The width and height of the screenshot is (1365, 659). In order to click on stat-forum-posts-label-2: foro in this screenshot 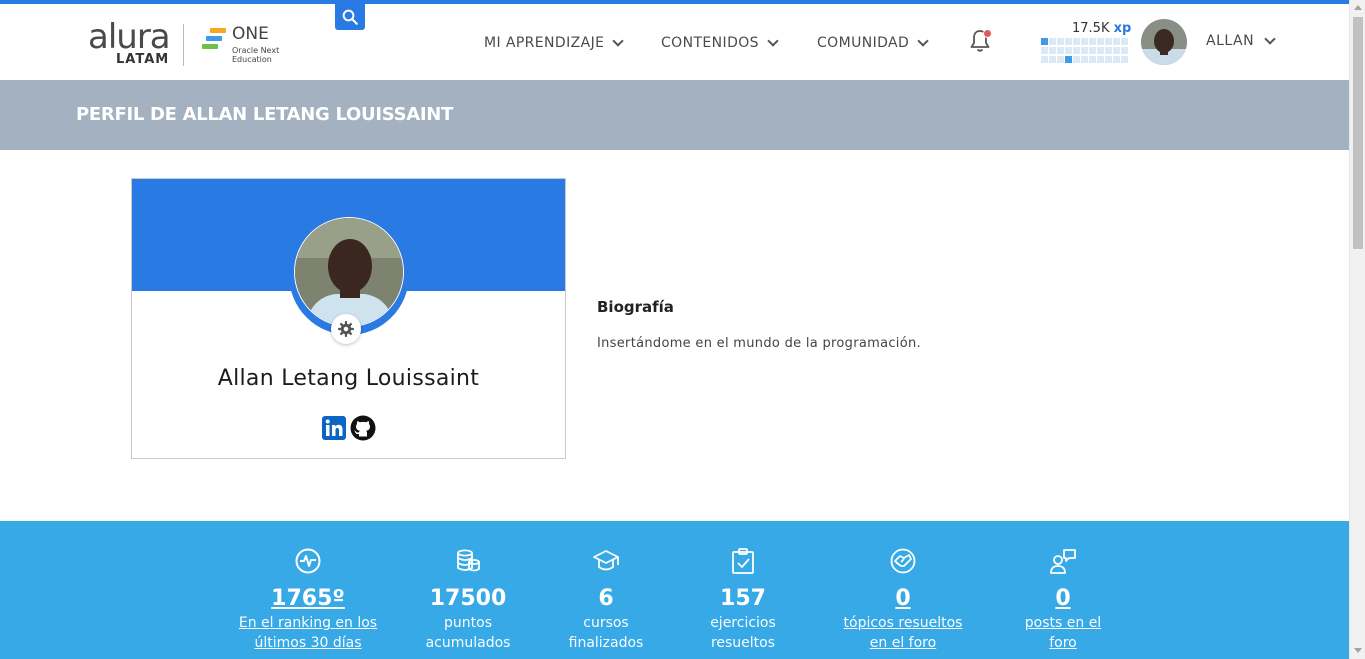, I will do `click(1063, 643)`.